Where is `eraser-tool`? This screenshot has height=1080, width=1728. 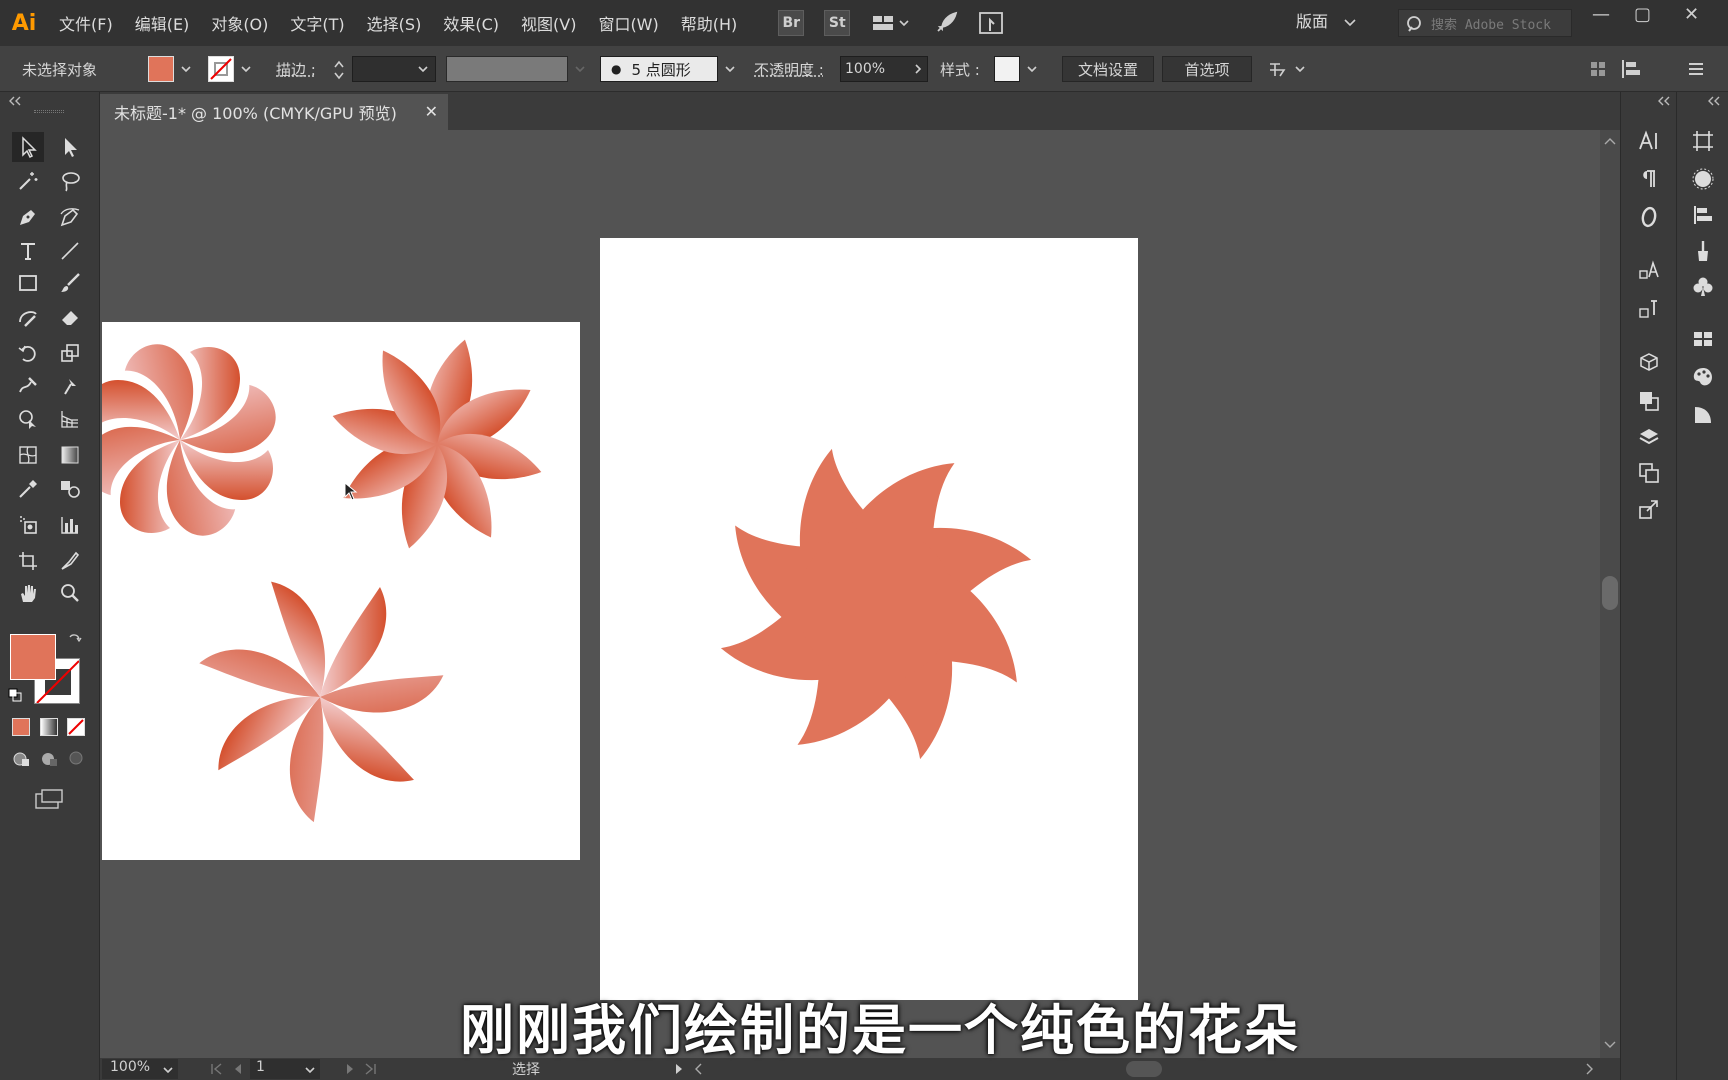
eraser-tool is located at coordinates (70, 317).